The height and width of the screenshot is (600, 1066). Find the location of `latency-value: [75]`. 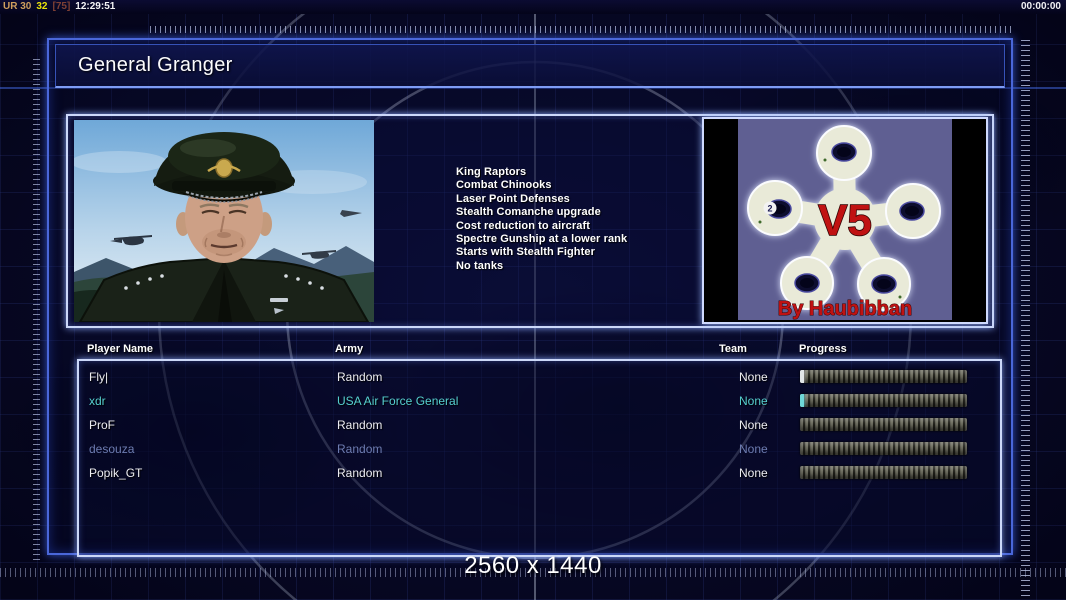

latency-value: [75] is located at coordinates (61, 6).